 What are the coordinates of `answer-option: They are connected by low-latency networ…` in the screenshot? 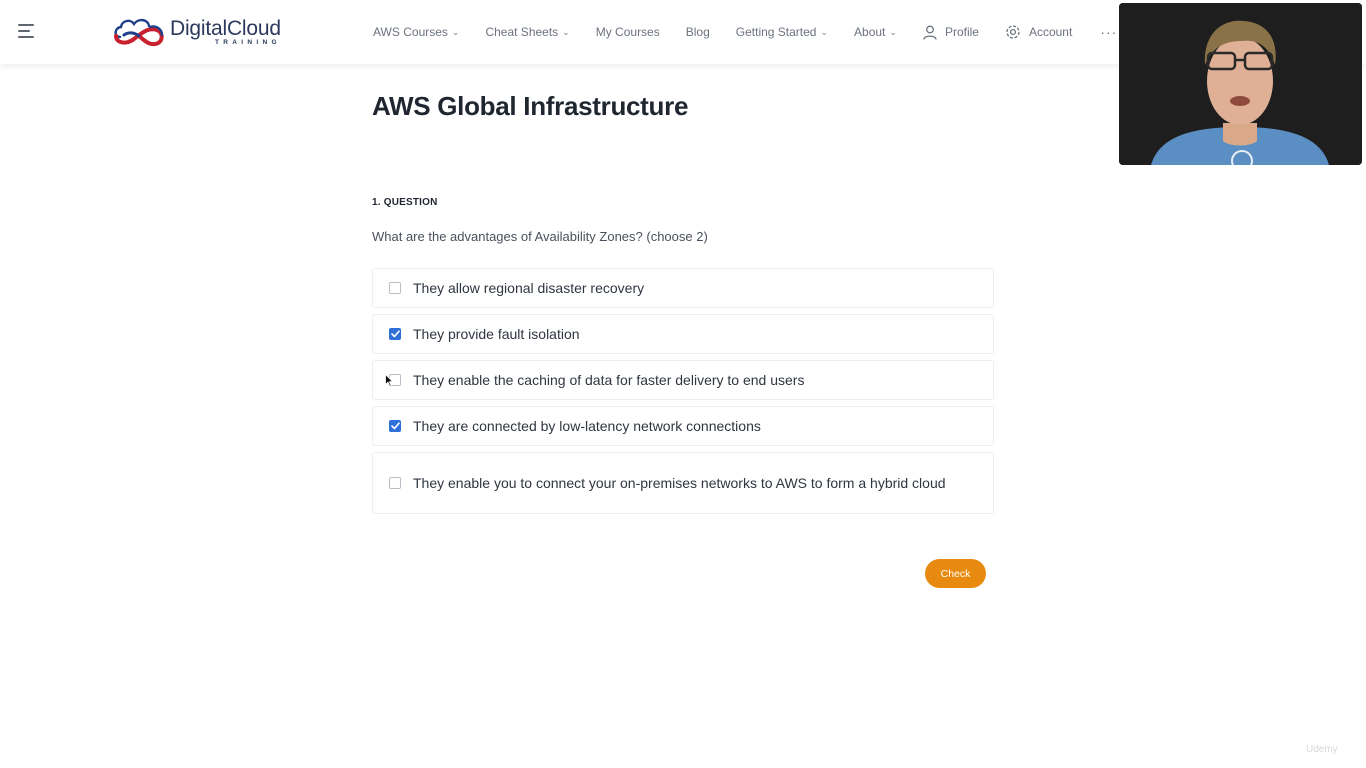 It's located at (683, 426).